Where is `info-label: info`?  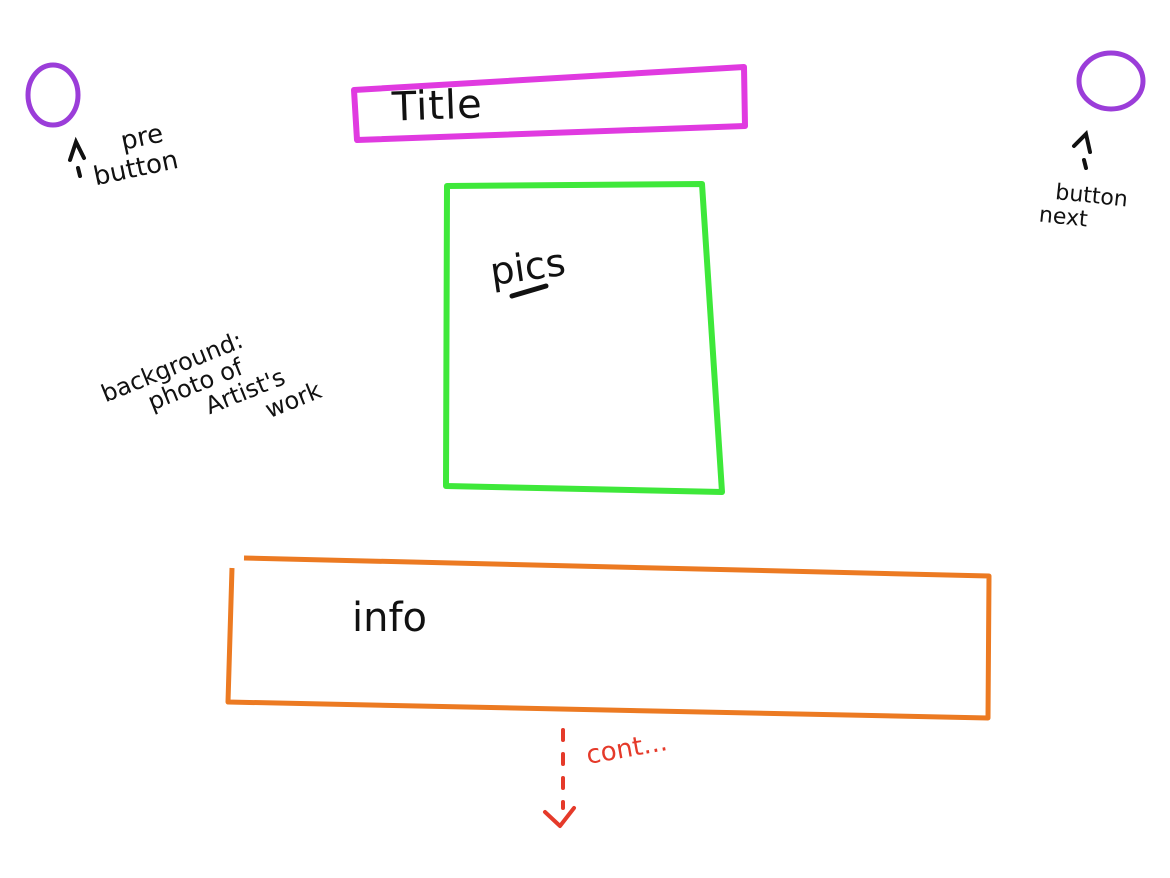 info-label: info is located at coordinates (390, 618).